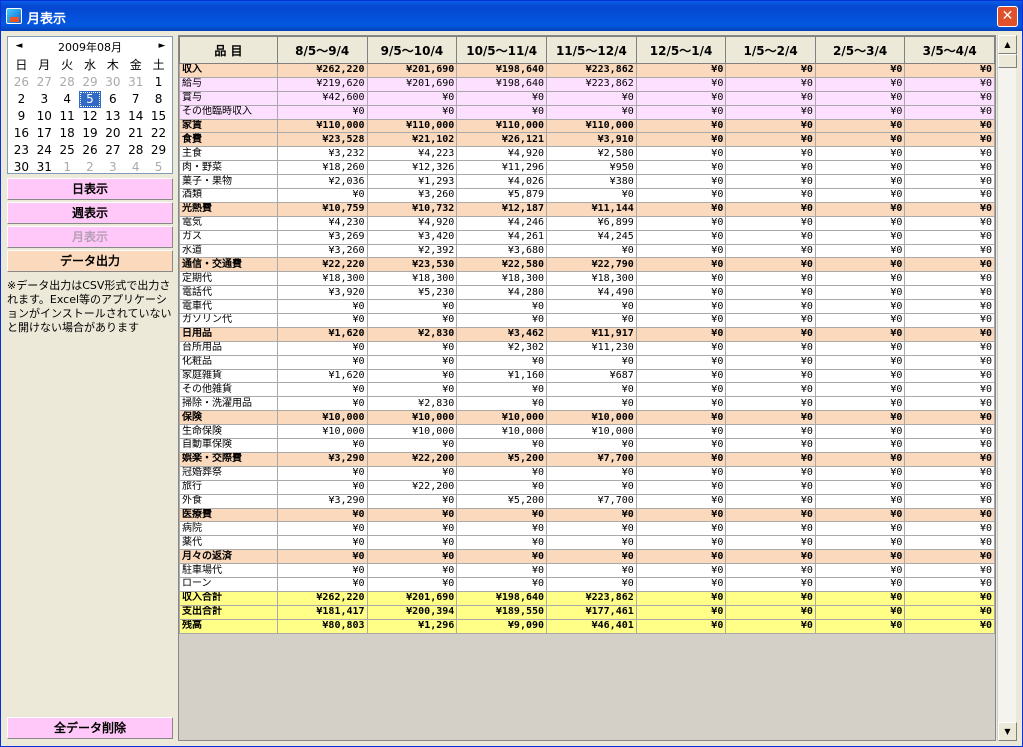 The width and height of the screenshot is (1023, 747). I want to click on amount-cell: ¥189,550, so click(502, 612).